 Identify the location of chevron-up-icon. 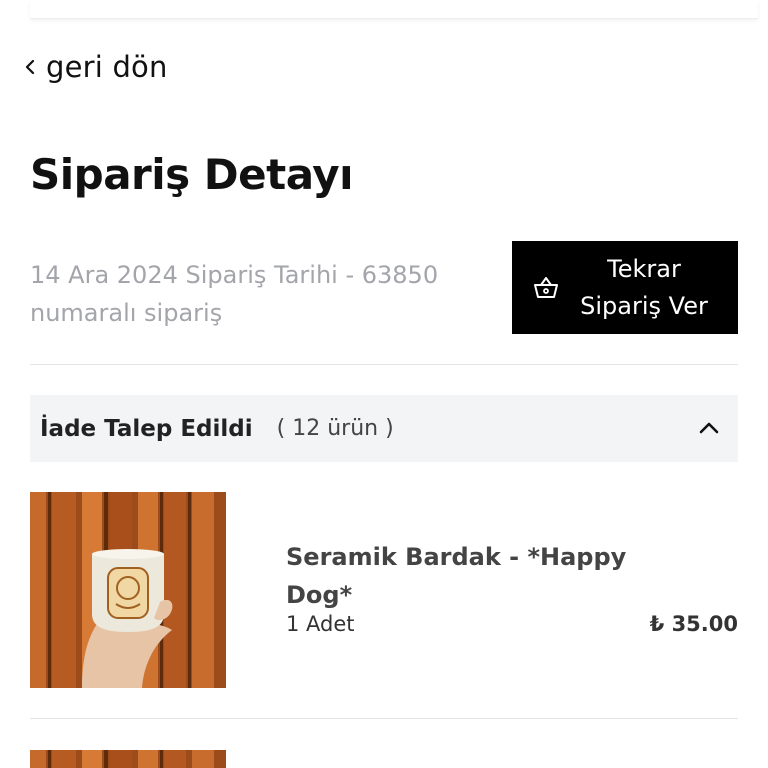
(709, 428).